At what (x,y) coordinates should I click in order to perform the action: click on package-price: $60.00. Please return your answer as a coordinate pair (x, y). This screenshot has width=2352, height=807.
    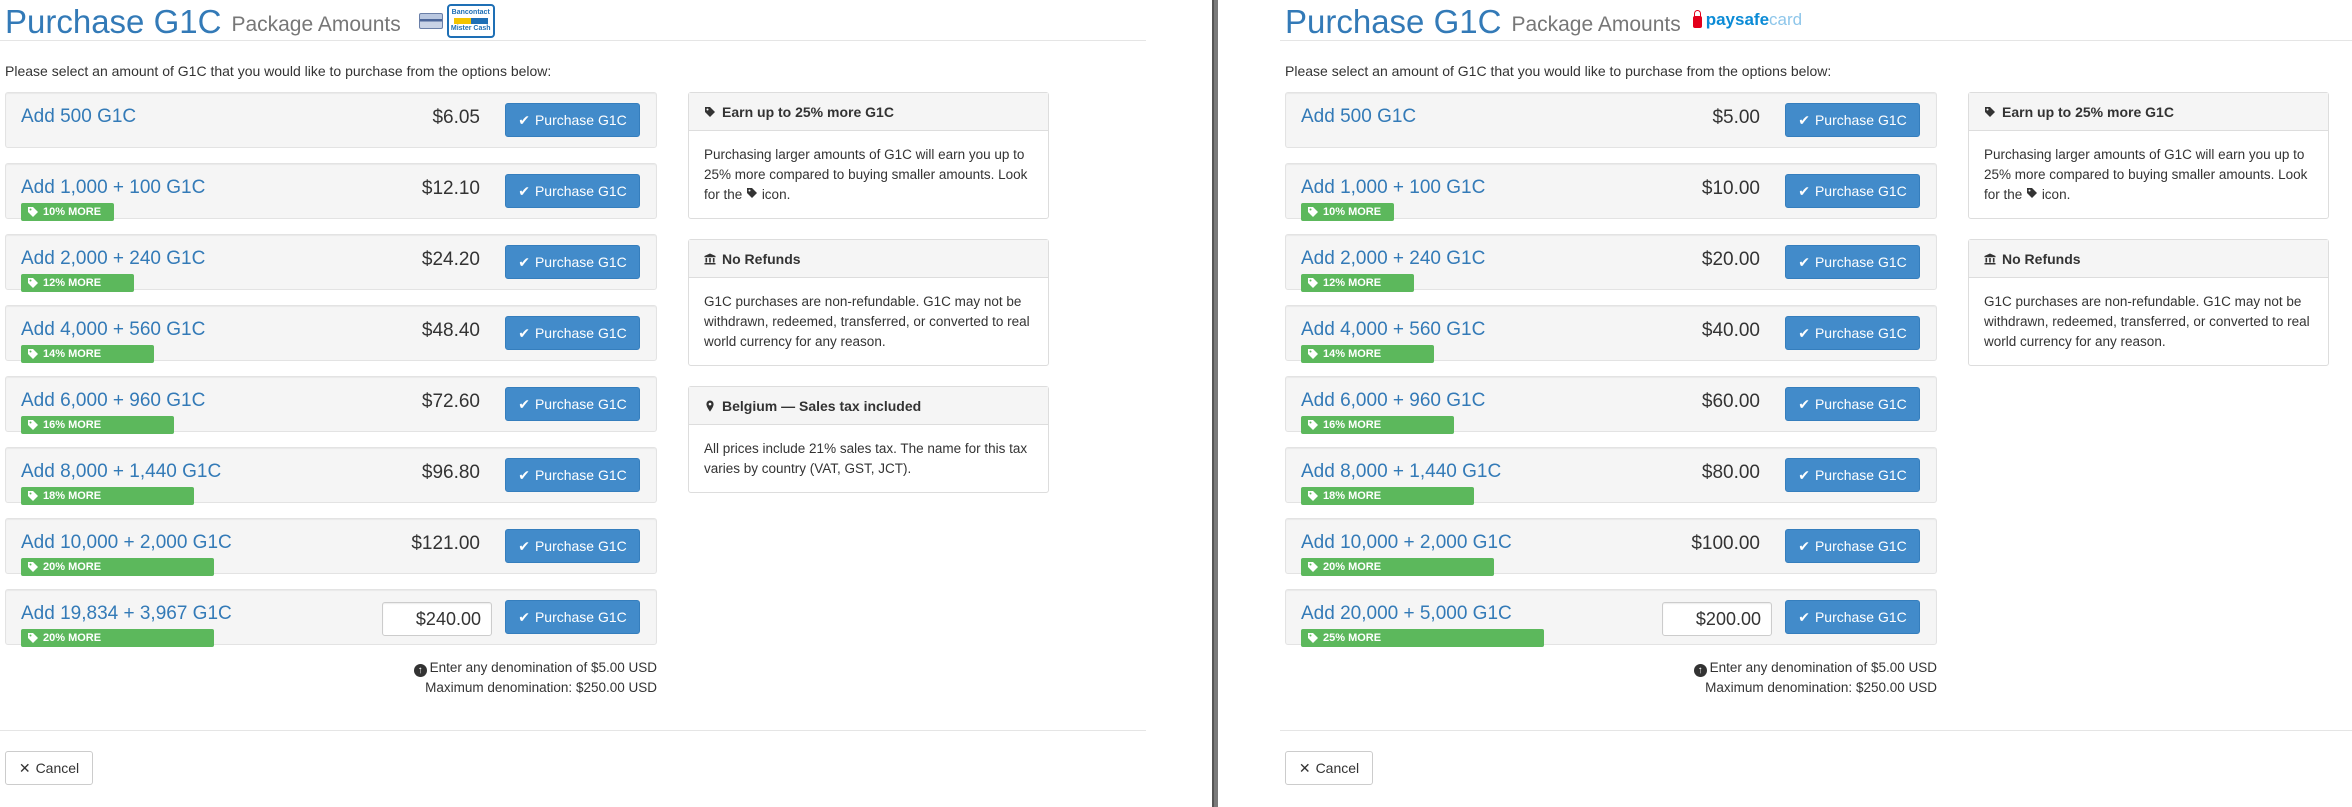
    Looking at the image, I should click on (1730, 401).